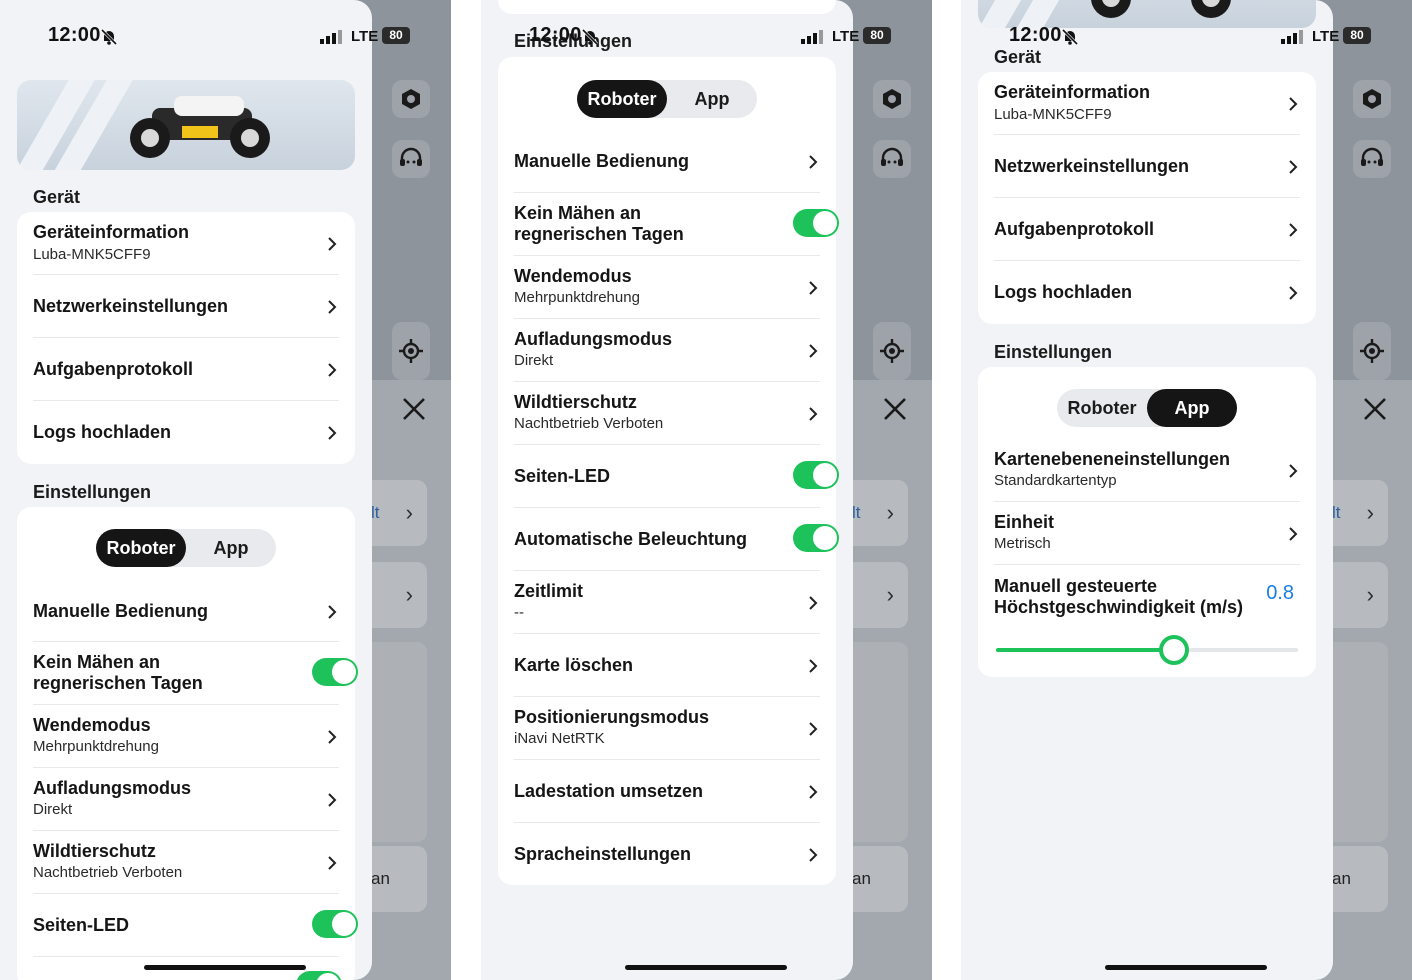  Describe the element at coordinates (380, 878) in the screenshot. I see `map-card-text: an` at that location.